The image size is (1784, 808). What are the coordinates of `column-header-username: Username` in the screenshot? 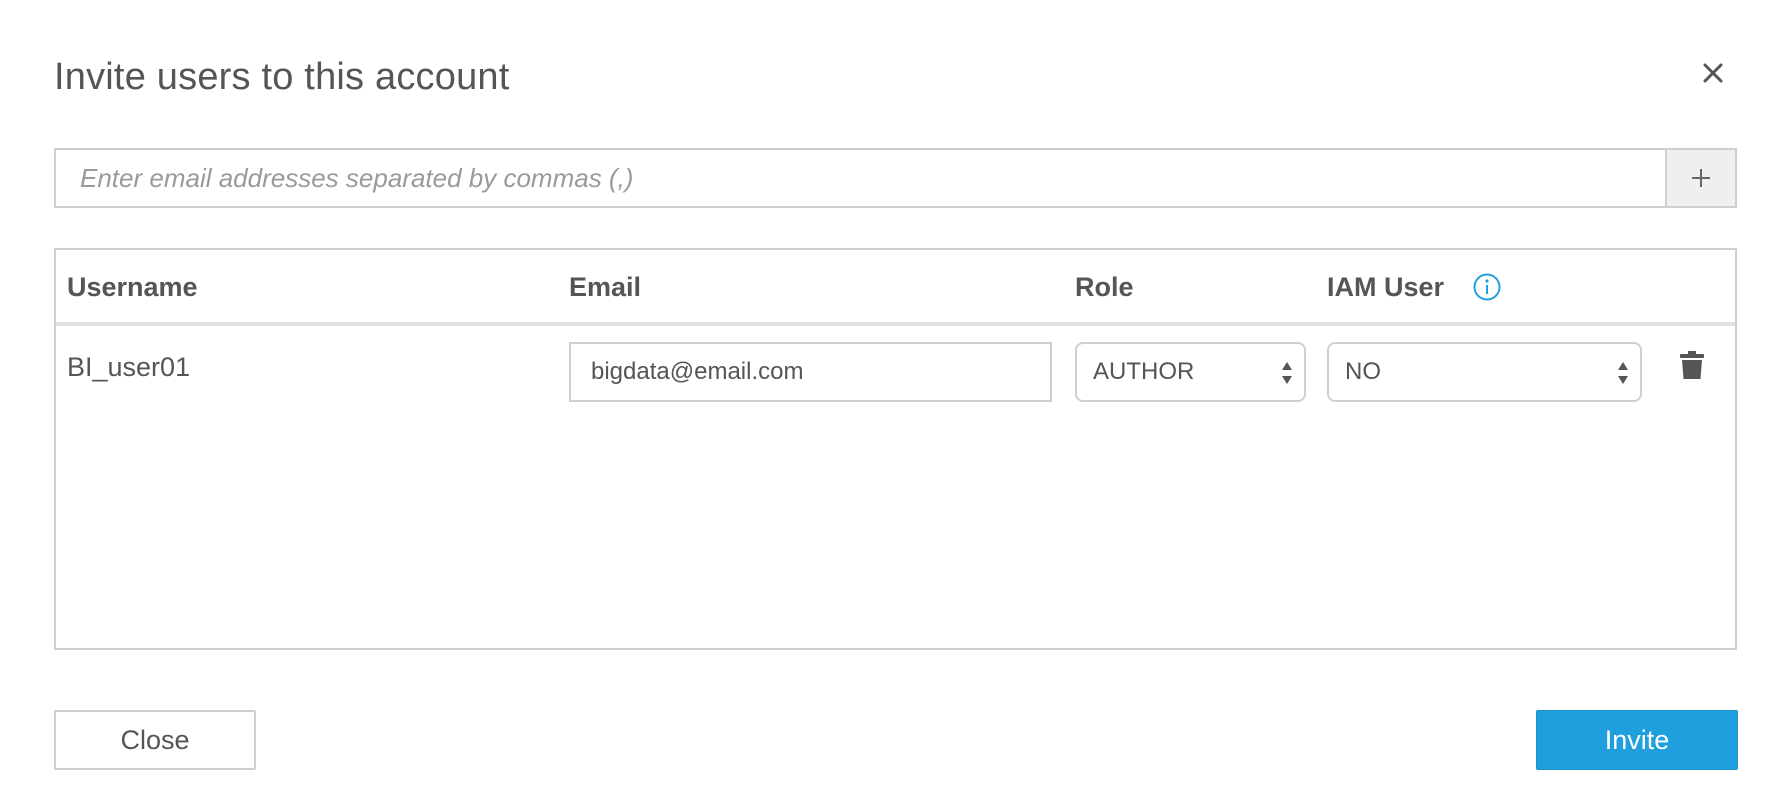 It's located at (132, 287).